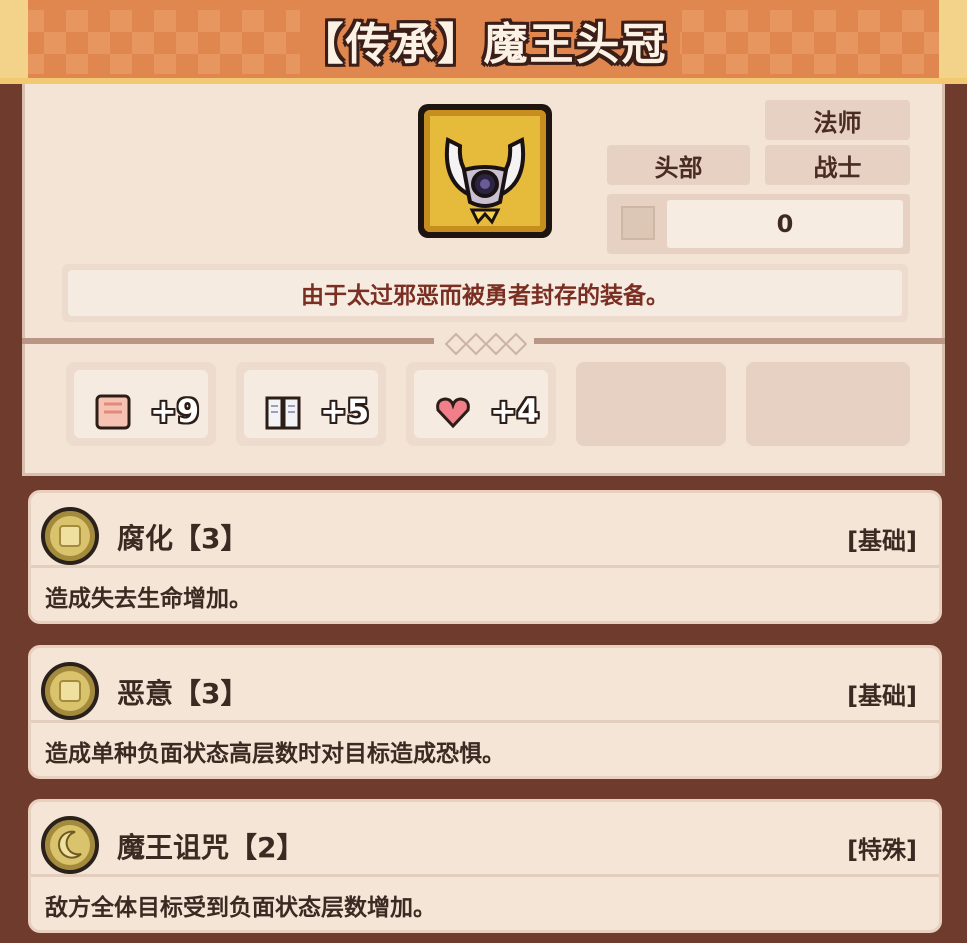  What do you see at coordinates (345, 411) in the screenshot?
I see `stat-value: +5` at bounding box center [345, 411].